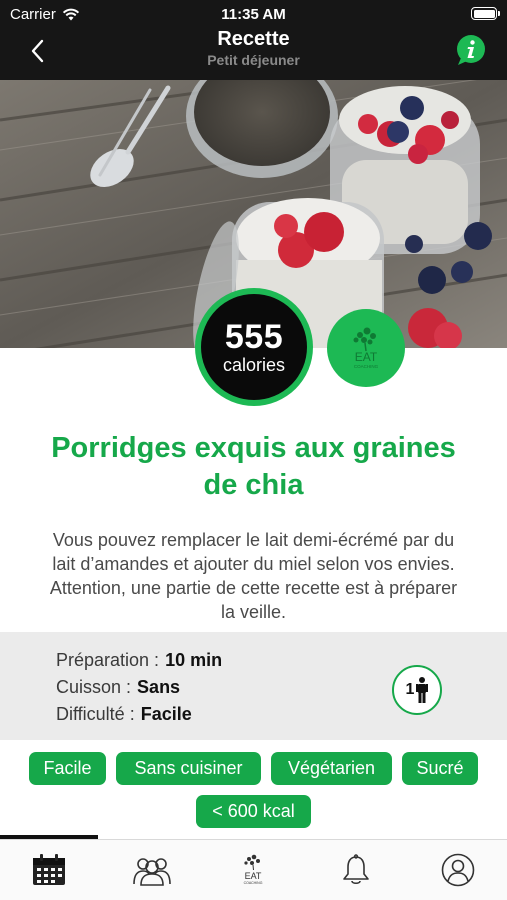 This screenshot has height=900, width=507. I want to click on difficulty-label: Difficulté :, so click(95, 714).